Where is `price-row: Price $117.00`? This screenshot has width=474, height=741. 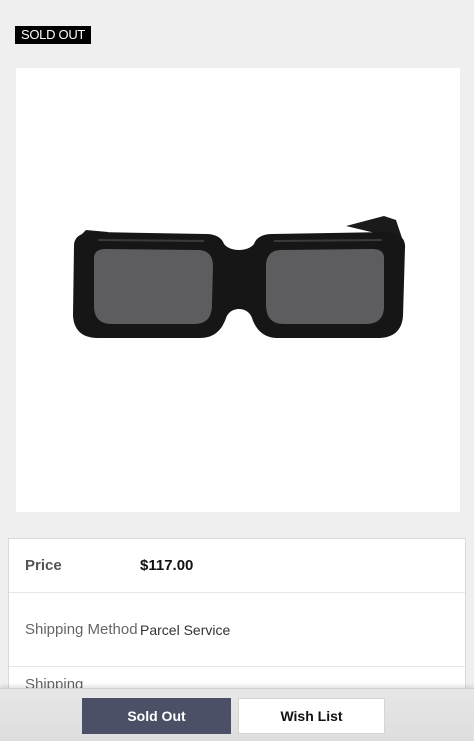 price-row: Price $117.00 is located at coordinates (237, 566).